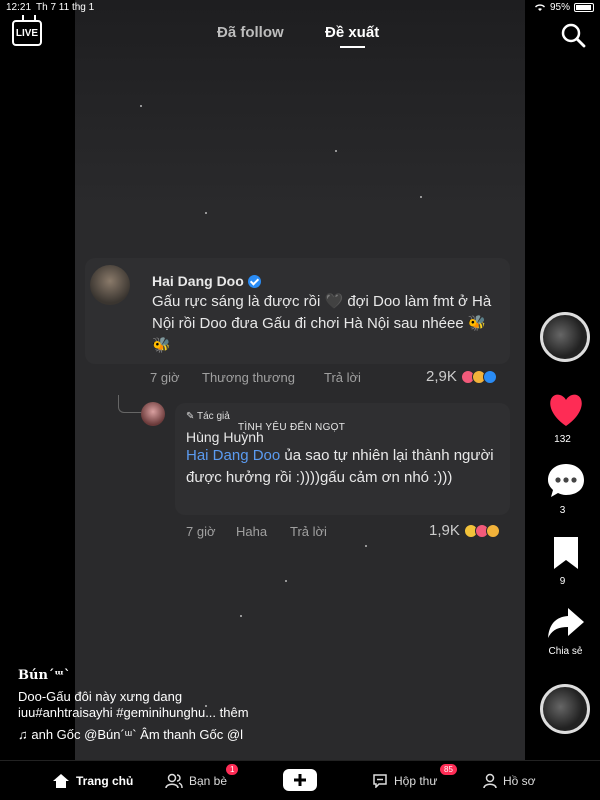 This screenshot has width=600, height=800. What do you see at coordinates (165, 377) in the screenshot?
I see `comment-time: 7 giờ` at bounding box center [165, 377].